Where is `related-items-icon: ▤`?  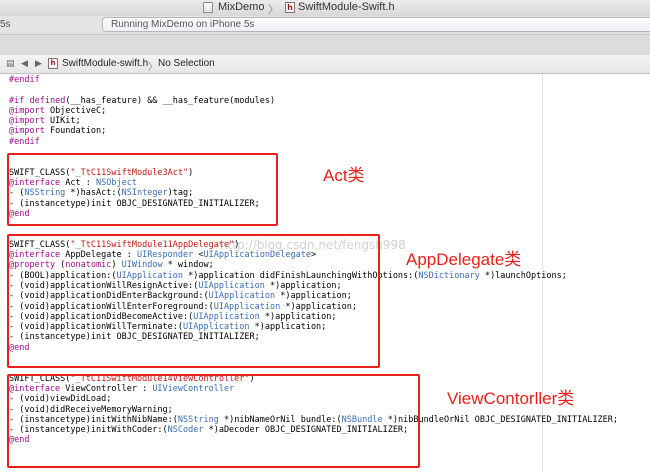 related-items-icon: ▤ is located at coordinates (10, 64).